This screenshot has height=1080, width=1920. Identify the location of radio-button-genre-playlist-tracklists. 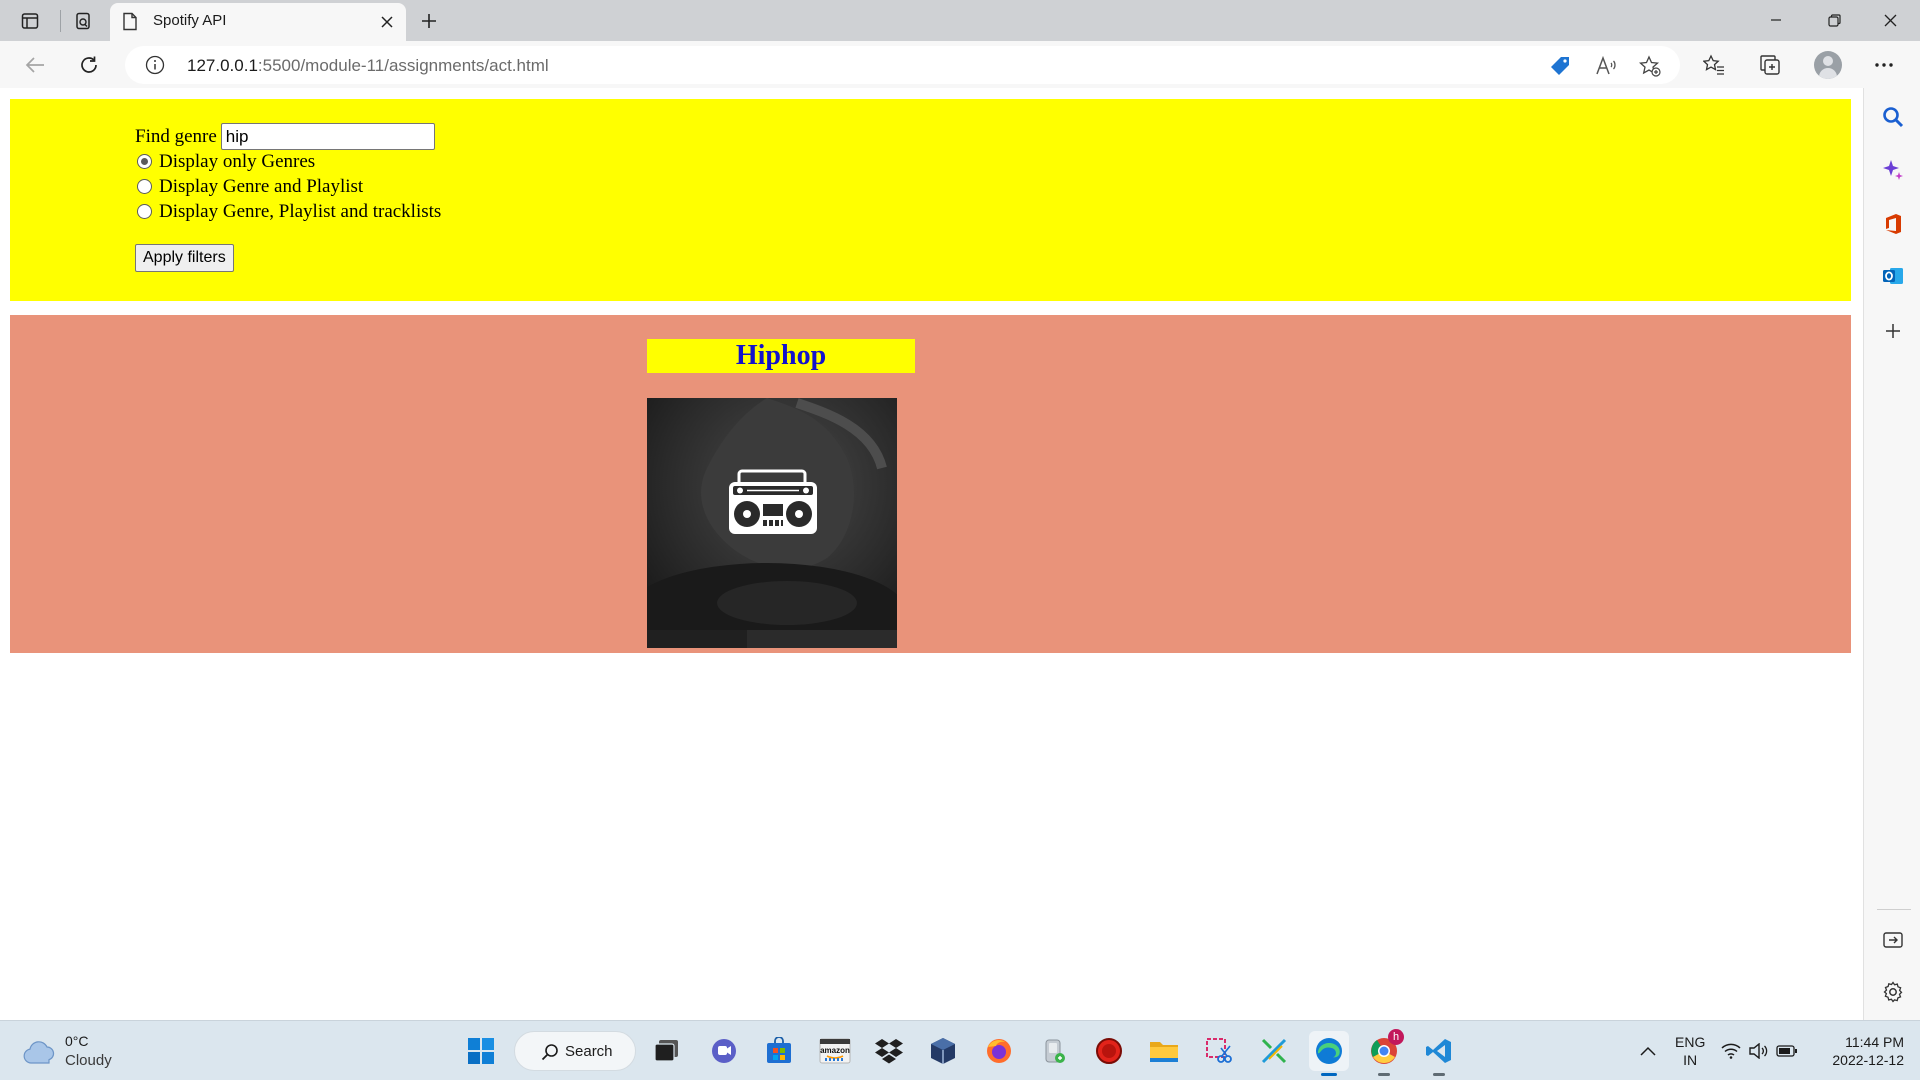
(144, 211).